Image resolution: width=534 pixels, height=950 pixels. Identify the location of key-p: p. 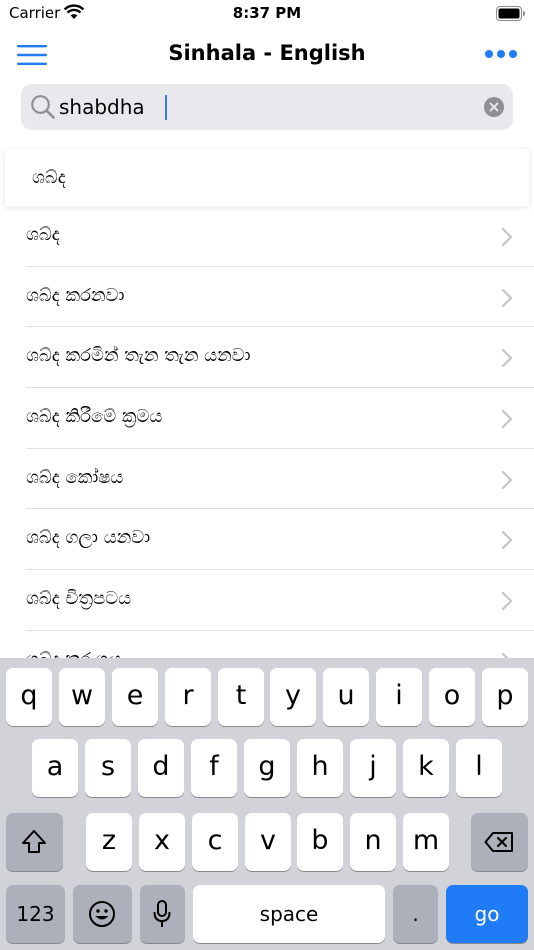
(505, 697).